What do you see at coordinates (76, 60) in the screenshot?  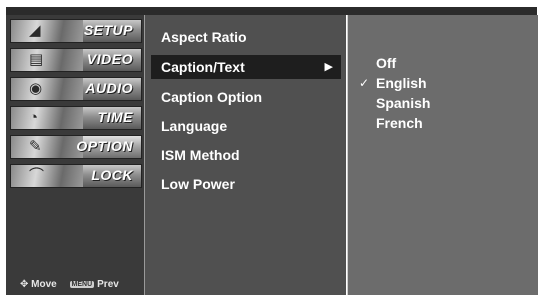 I see `category-video: ▤ VIDEO` at bounding box center [76, 60].